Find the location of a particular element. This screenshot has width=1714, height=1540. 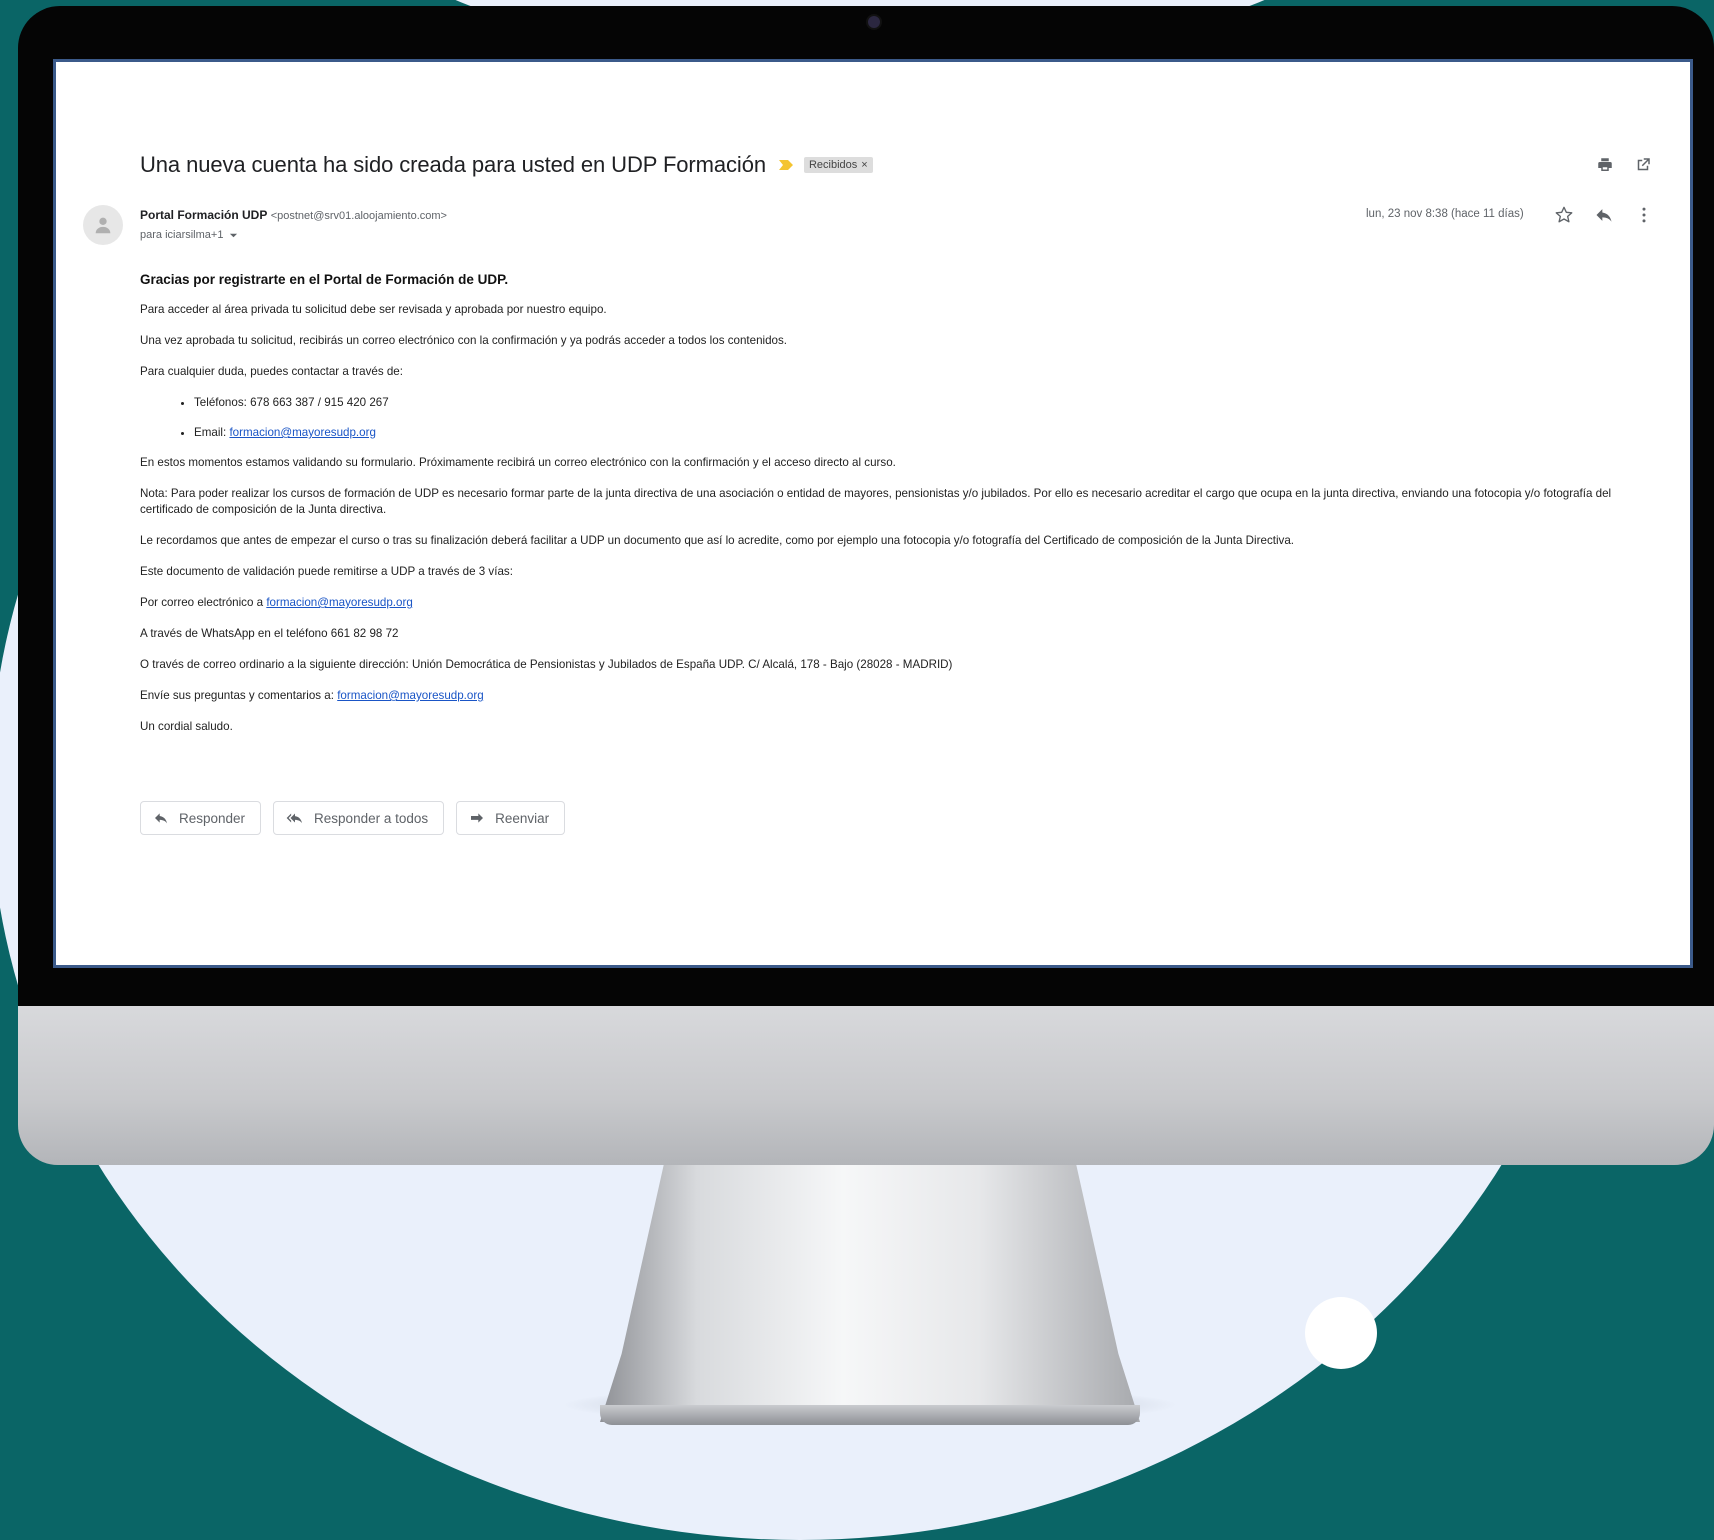

reply-all-button: Responder a todos is located at coordinates (359, 818).